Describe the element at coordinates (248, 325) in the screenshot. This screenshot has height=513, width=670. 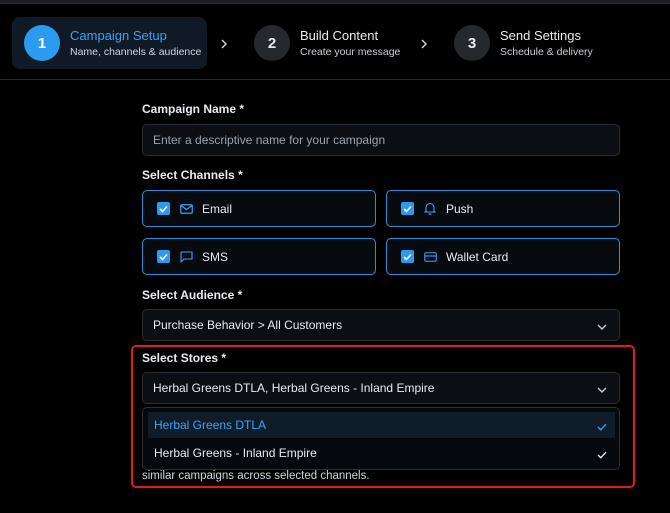
I see `audience-value: Purchase Behavior > All Customers` at that location.